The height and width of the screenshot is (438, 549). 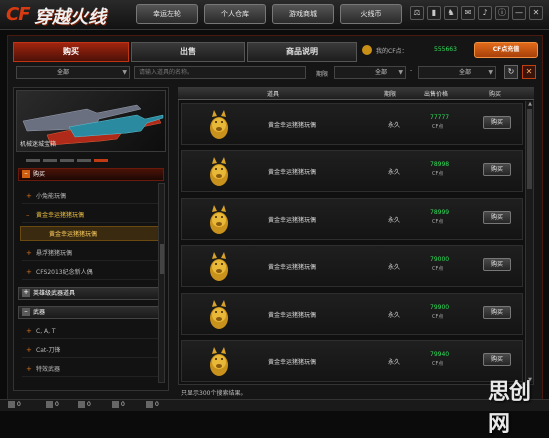 What do you see at coordinates (352, 361) in the screenshot?
I see `table-row: 黄金幸运猪猪玩偶 永久 79940 CF点 购买` at bounding box center [352, 361].